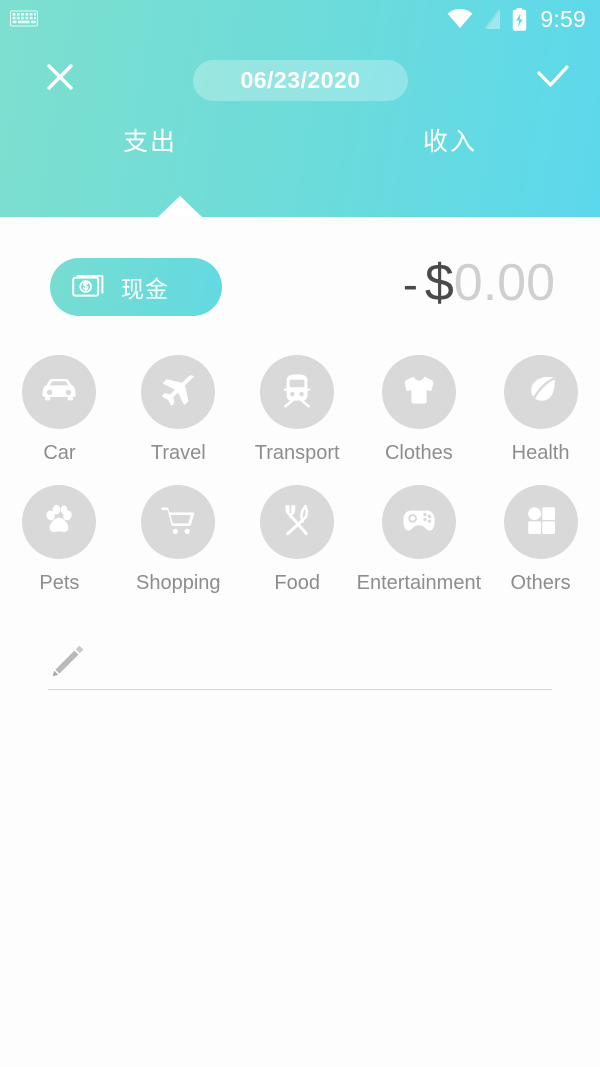 The image size is (600, 1067). I want to click on keyboard-icon, so click(24, 19).